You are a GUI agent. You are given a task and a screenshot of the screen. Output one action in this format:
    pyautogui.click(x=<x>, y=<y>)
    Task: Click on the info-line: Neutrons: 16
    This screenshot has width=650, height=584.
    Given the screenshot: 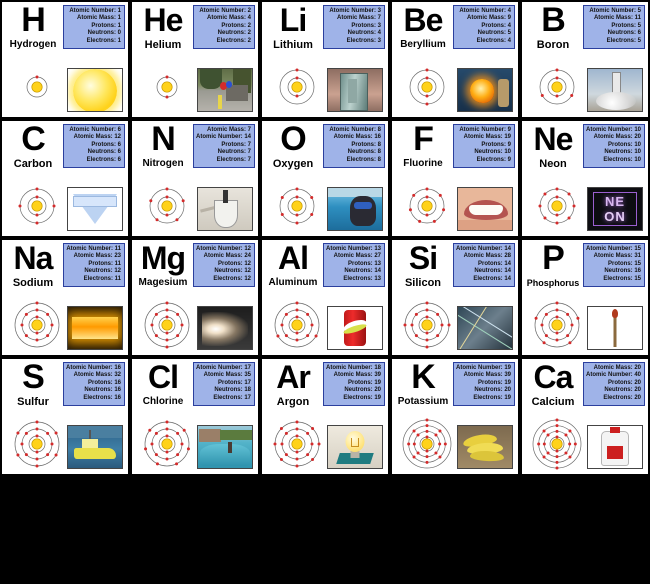 What is the action you would take?
    pyautogui.click(x=102, y=390)
    